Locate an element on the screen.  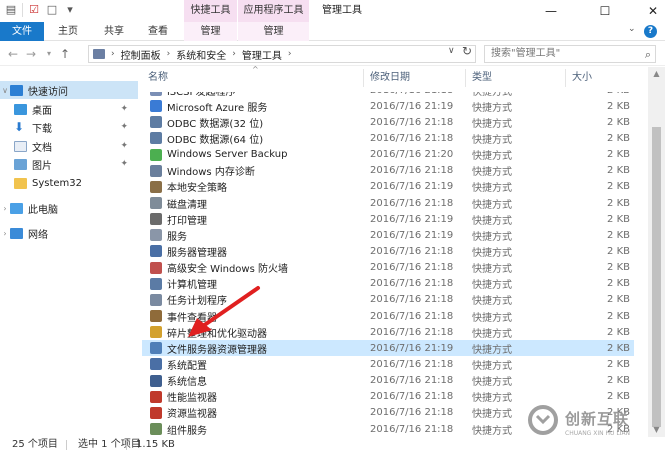
file-row: ODBC 数据源(64 位) 2016/7/16 21:18 快捷方式 2 KB is located at coordinates (388, 138).